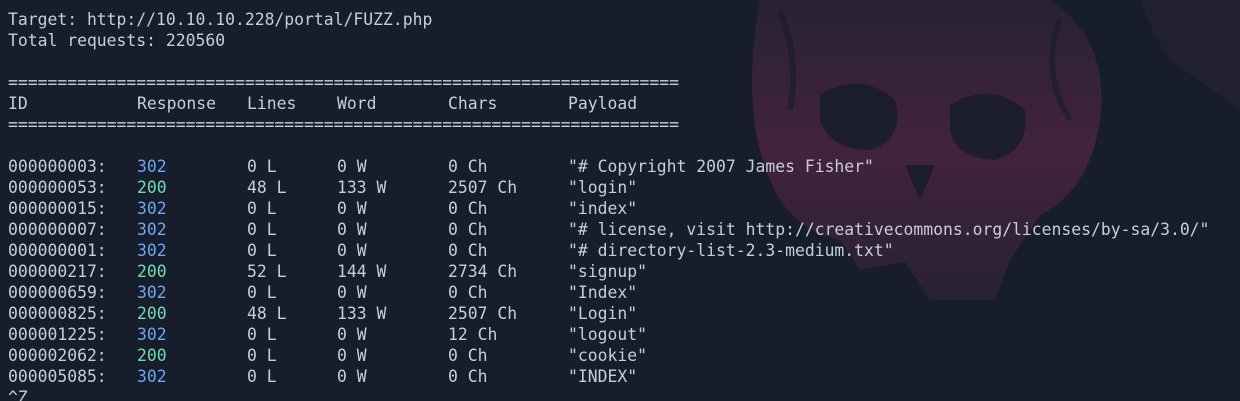 The width and height of the screenshot is (1240, 401). I want to click on row-id: 000002062:, so click(57, 355).